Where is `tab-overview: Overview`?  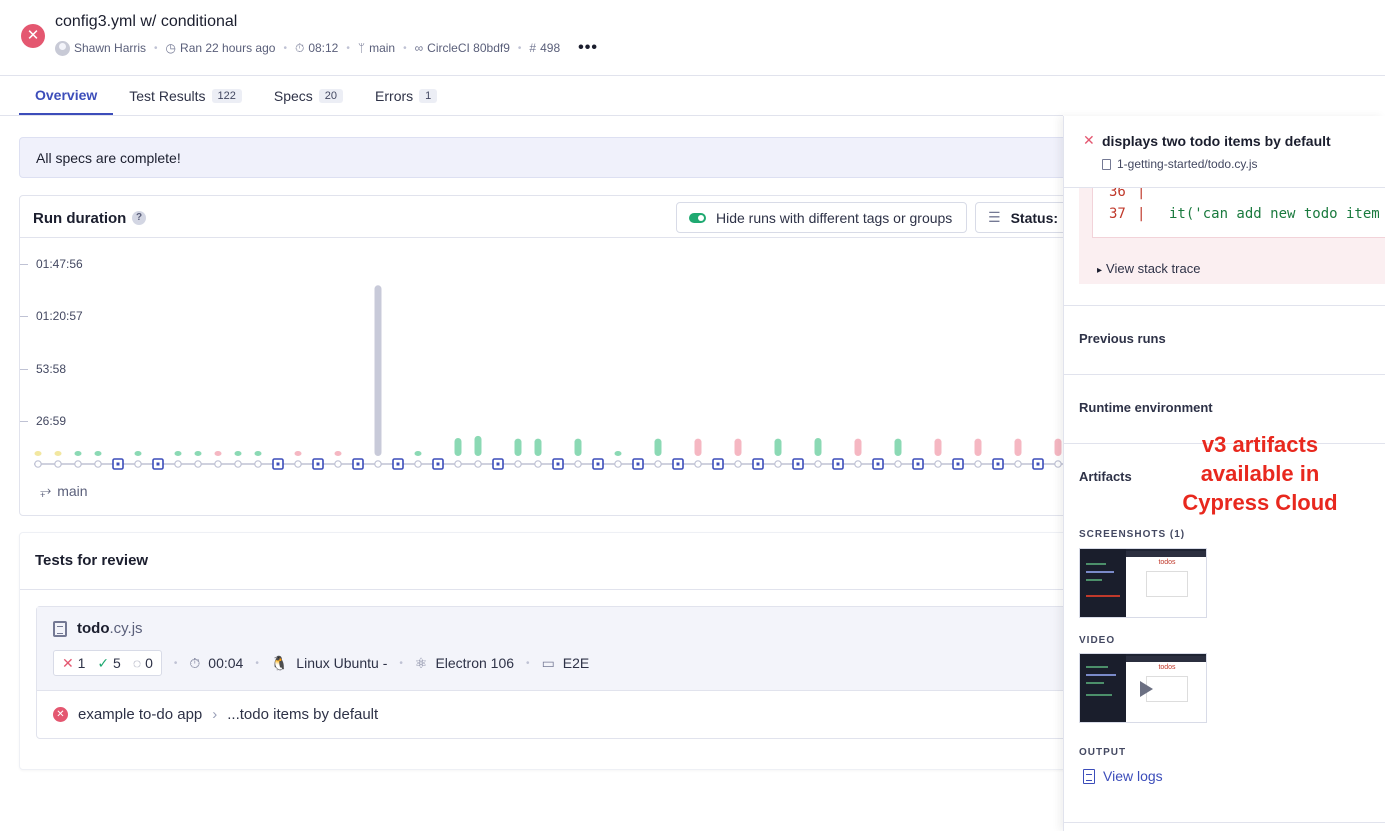 tab-overview: Overview is located at coordinates (66, 95).